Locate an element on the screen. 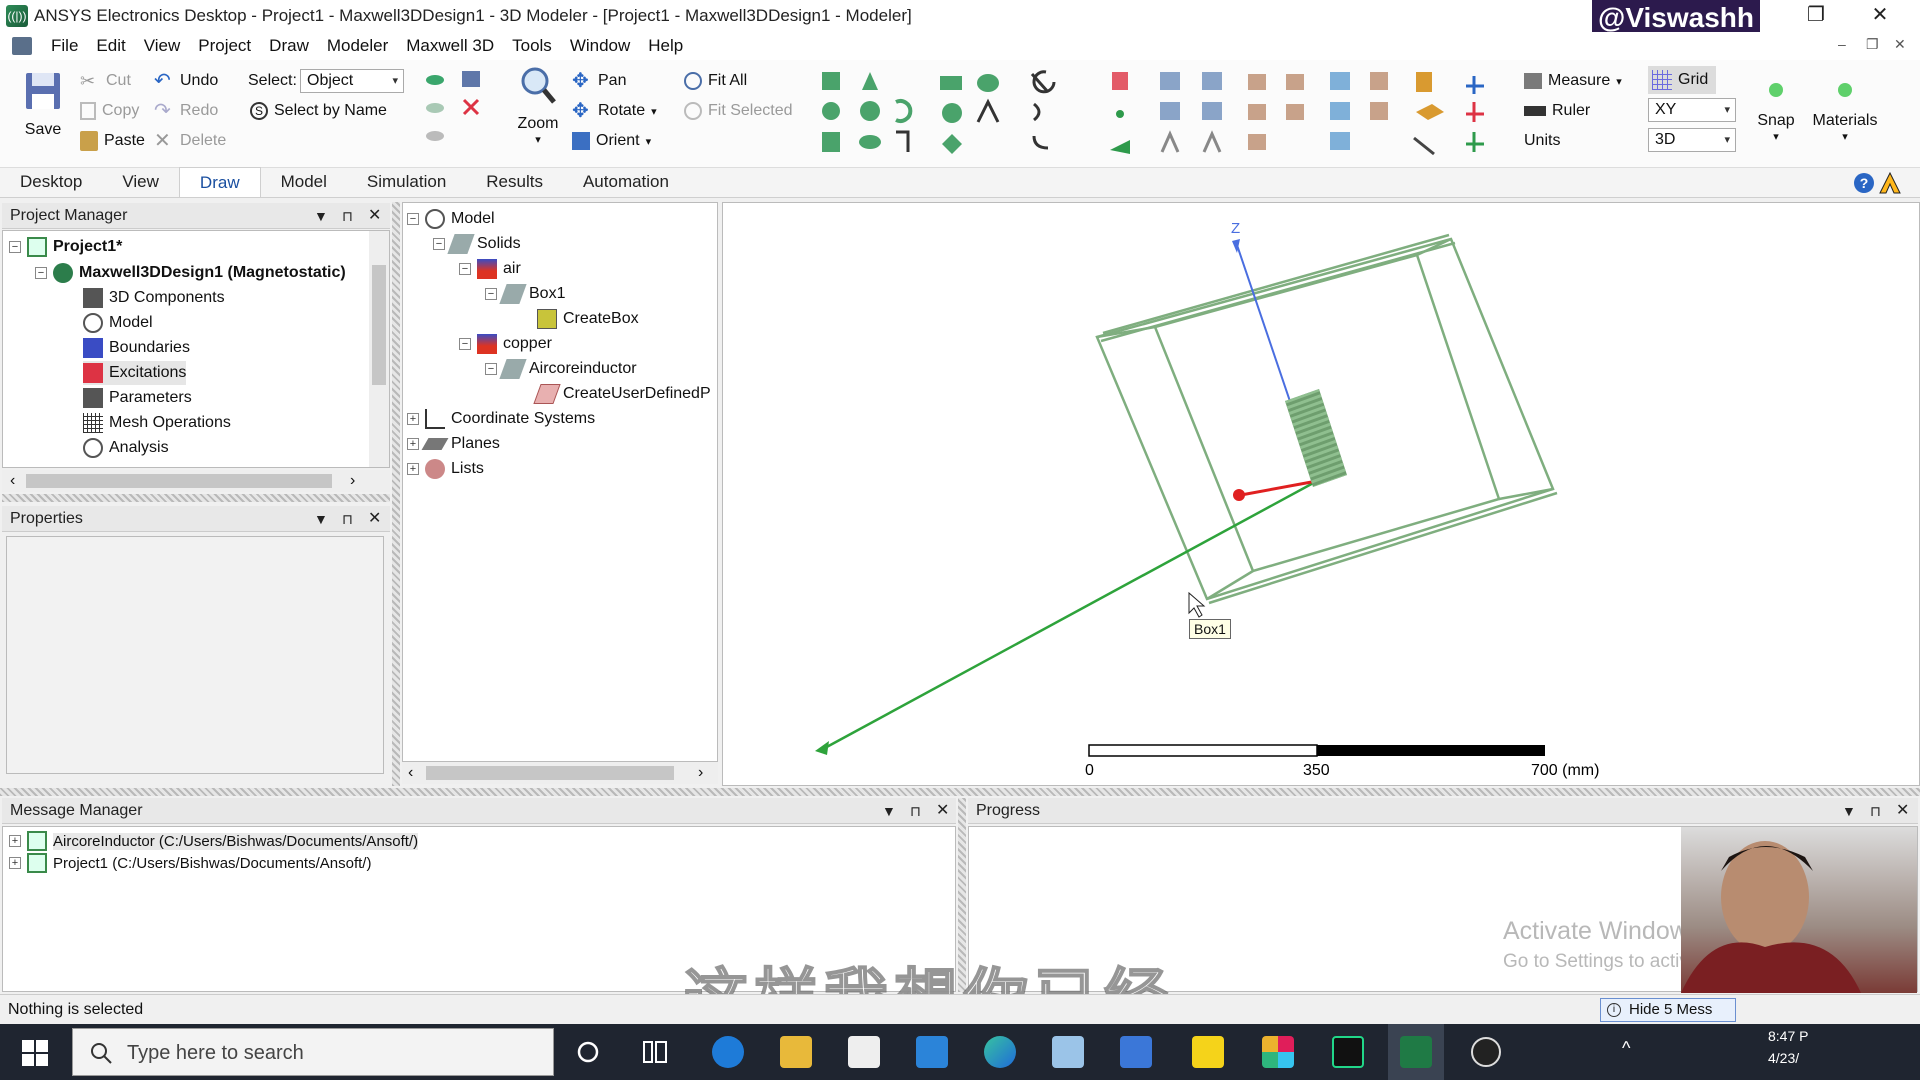  tree-createbox: CreateBox is located at coordinates (588, 319).